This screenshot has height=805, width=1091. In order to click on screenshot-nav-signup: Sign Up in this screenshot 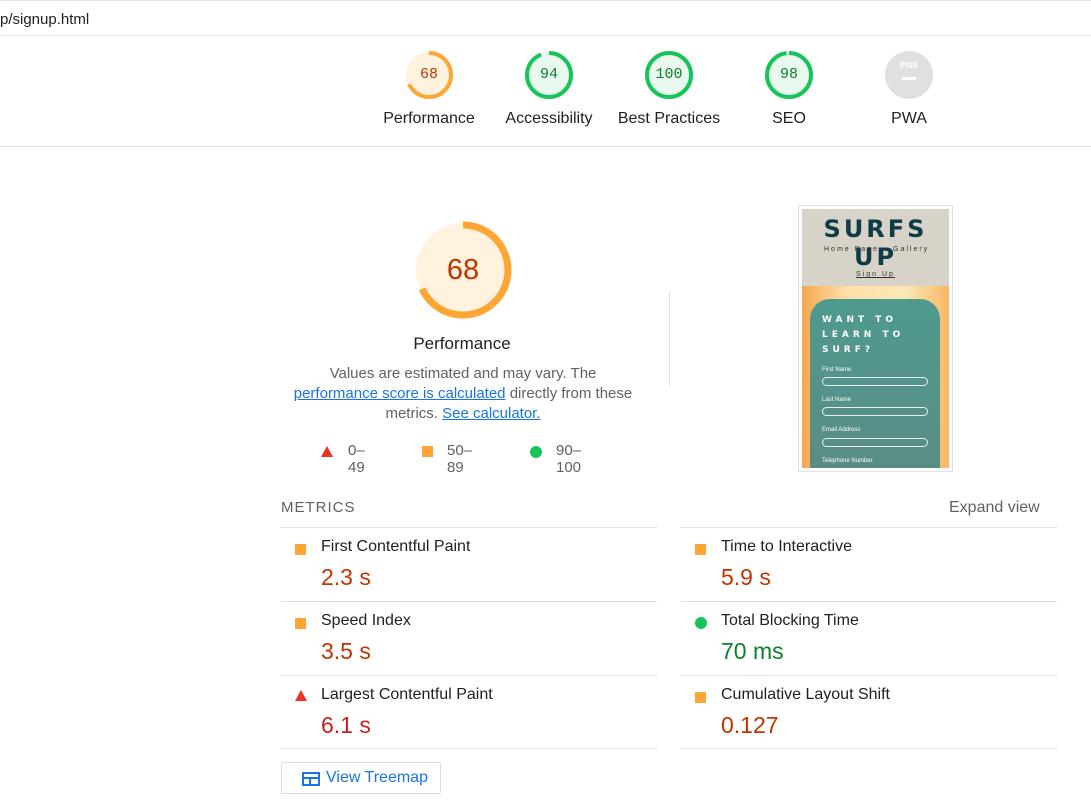, I will do `click(875, 274)`.